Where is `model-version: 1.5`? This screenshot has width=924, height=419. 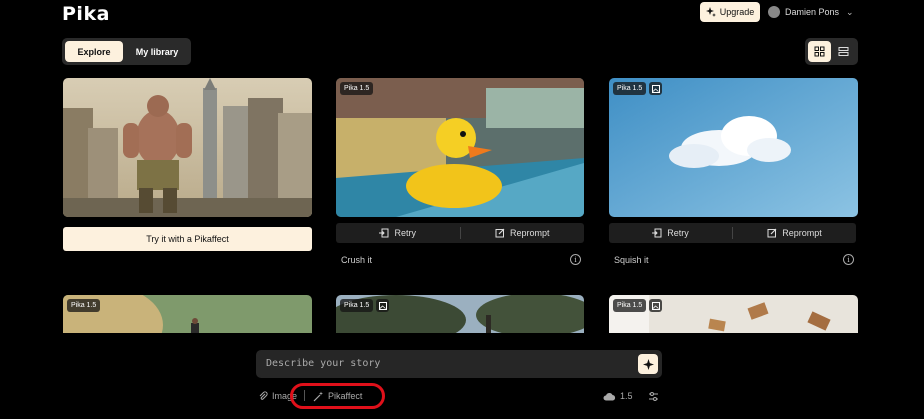
model-version: 1.5 is located at coordinates (626, 396).